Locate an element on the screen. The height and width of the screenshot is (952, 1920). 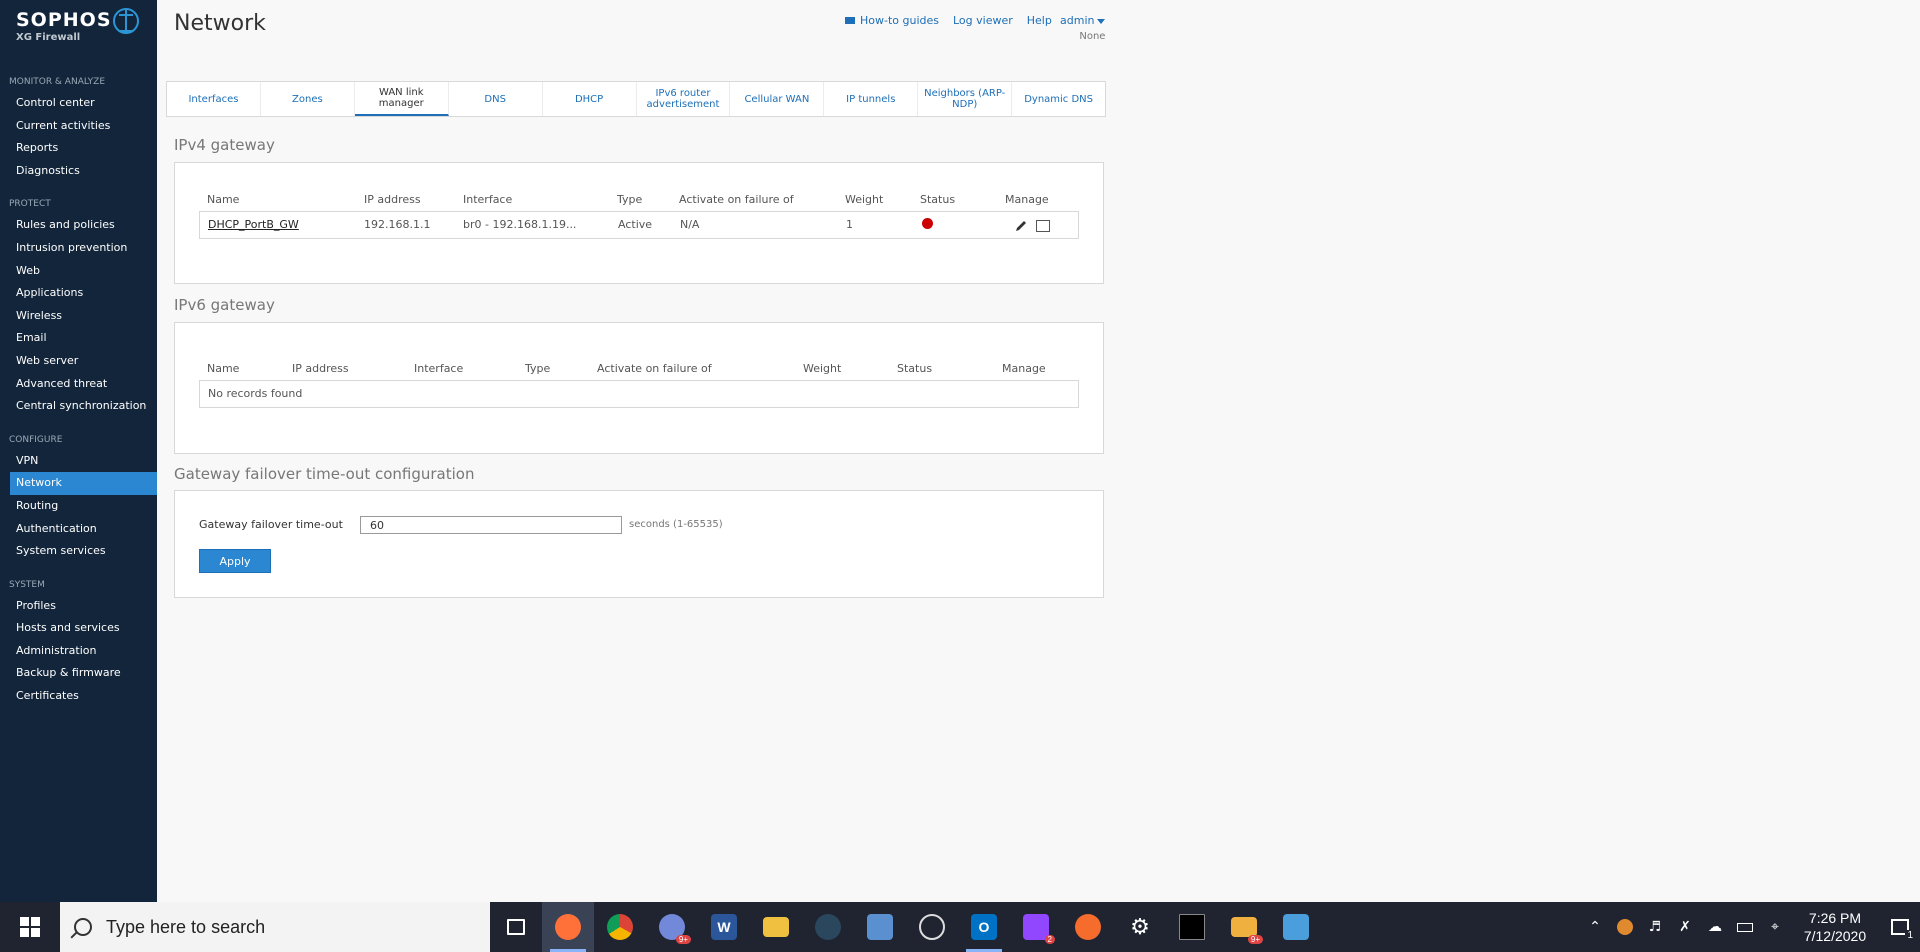
how-to-guides-link: How-to guides is located at coordinates (892, 20).